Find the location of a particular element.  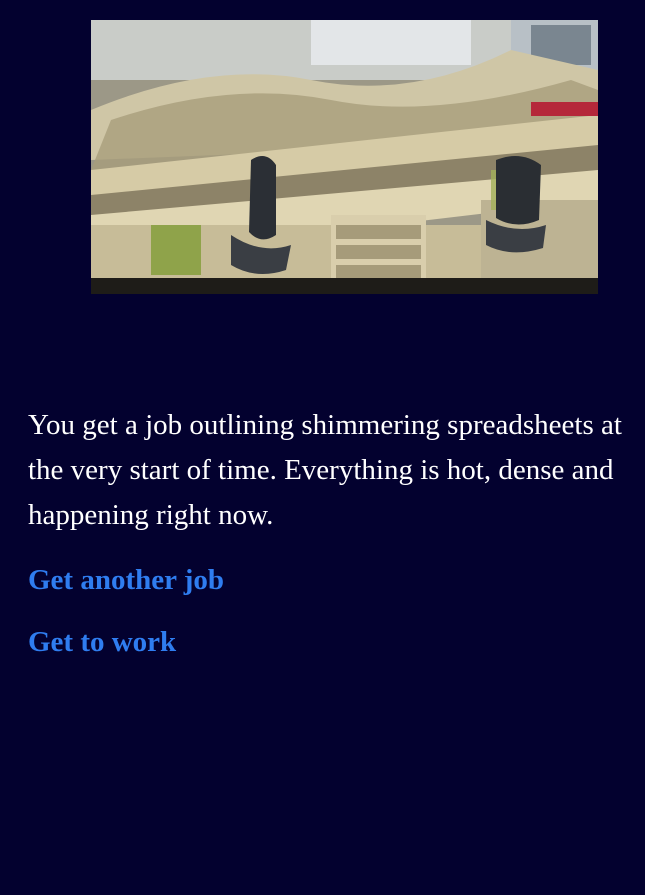

get-to-work-link: Get to work is located at coordinates (102, 642).